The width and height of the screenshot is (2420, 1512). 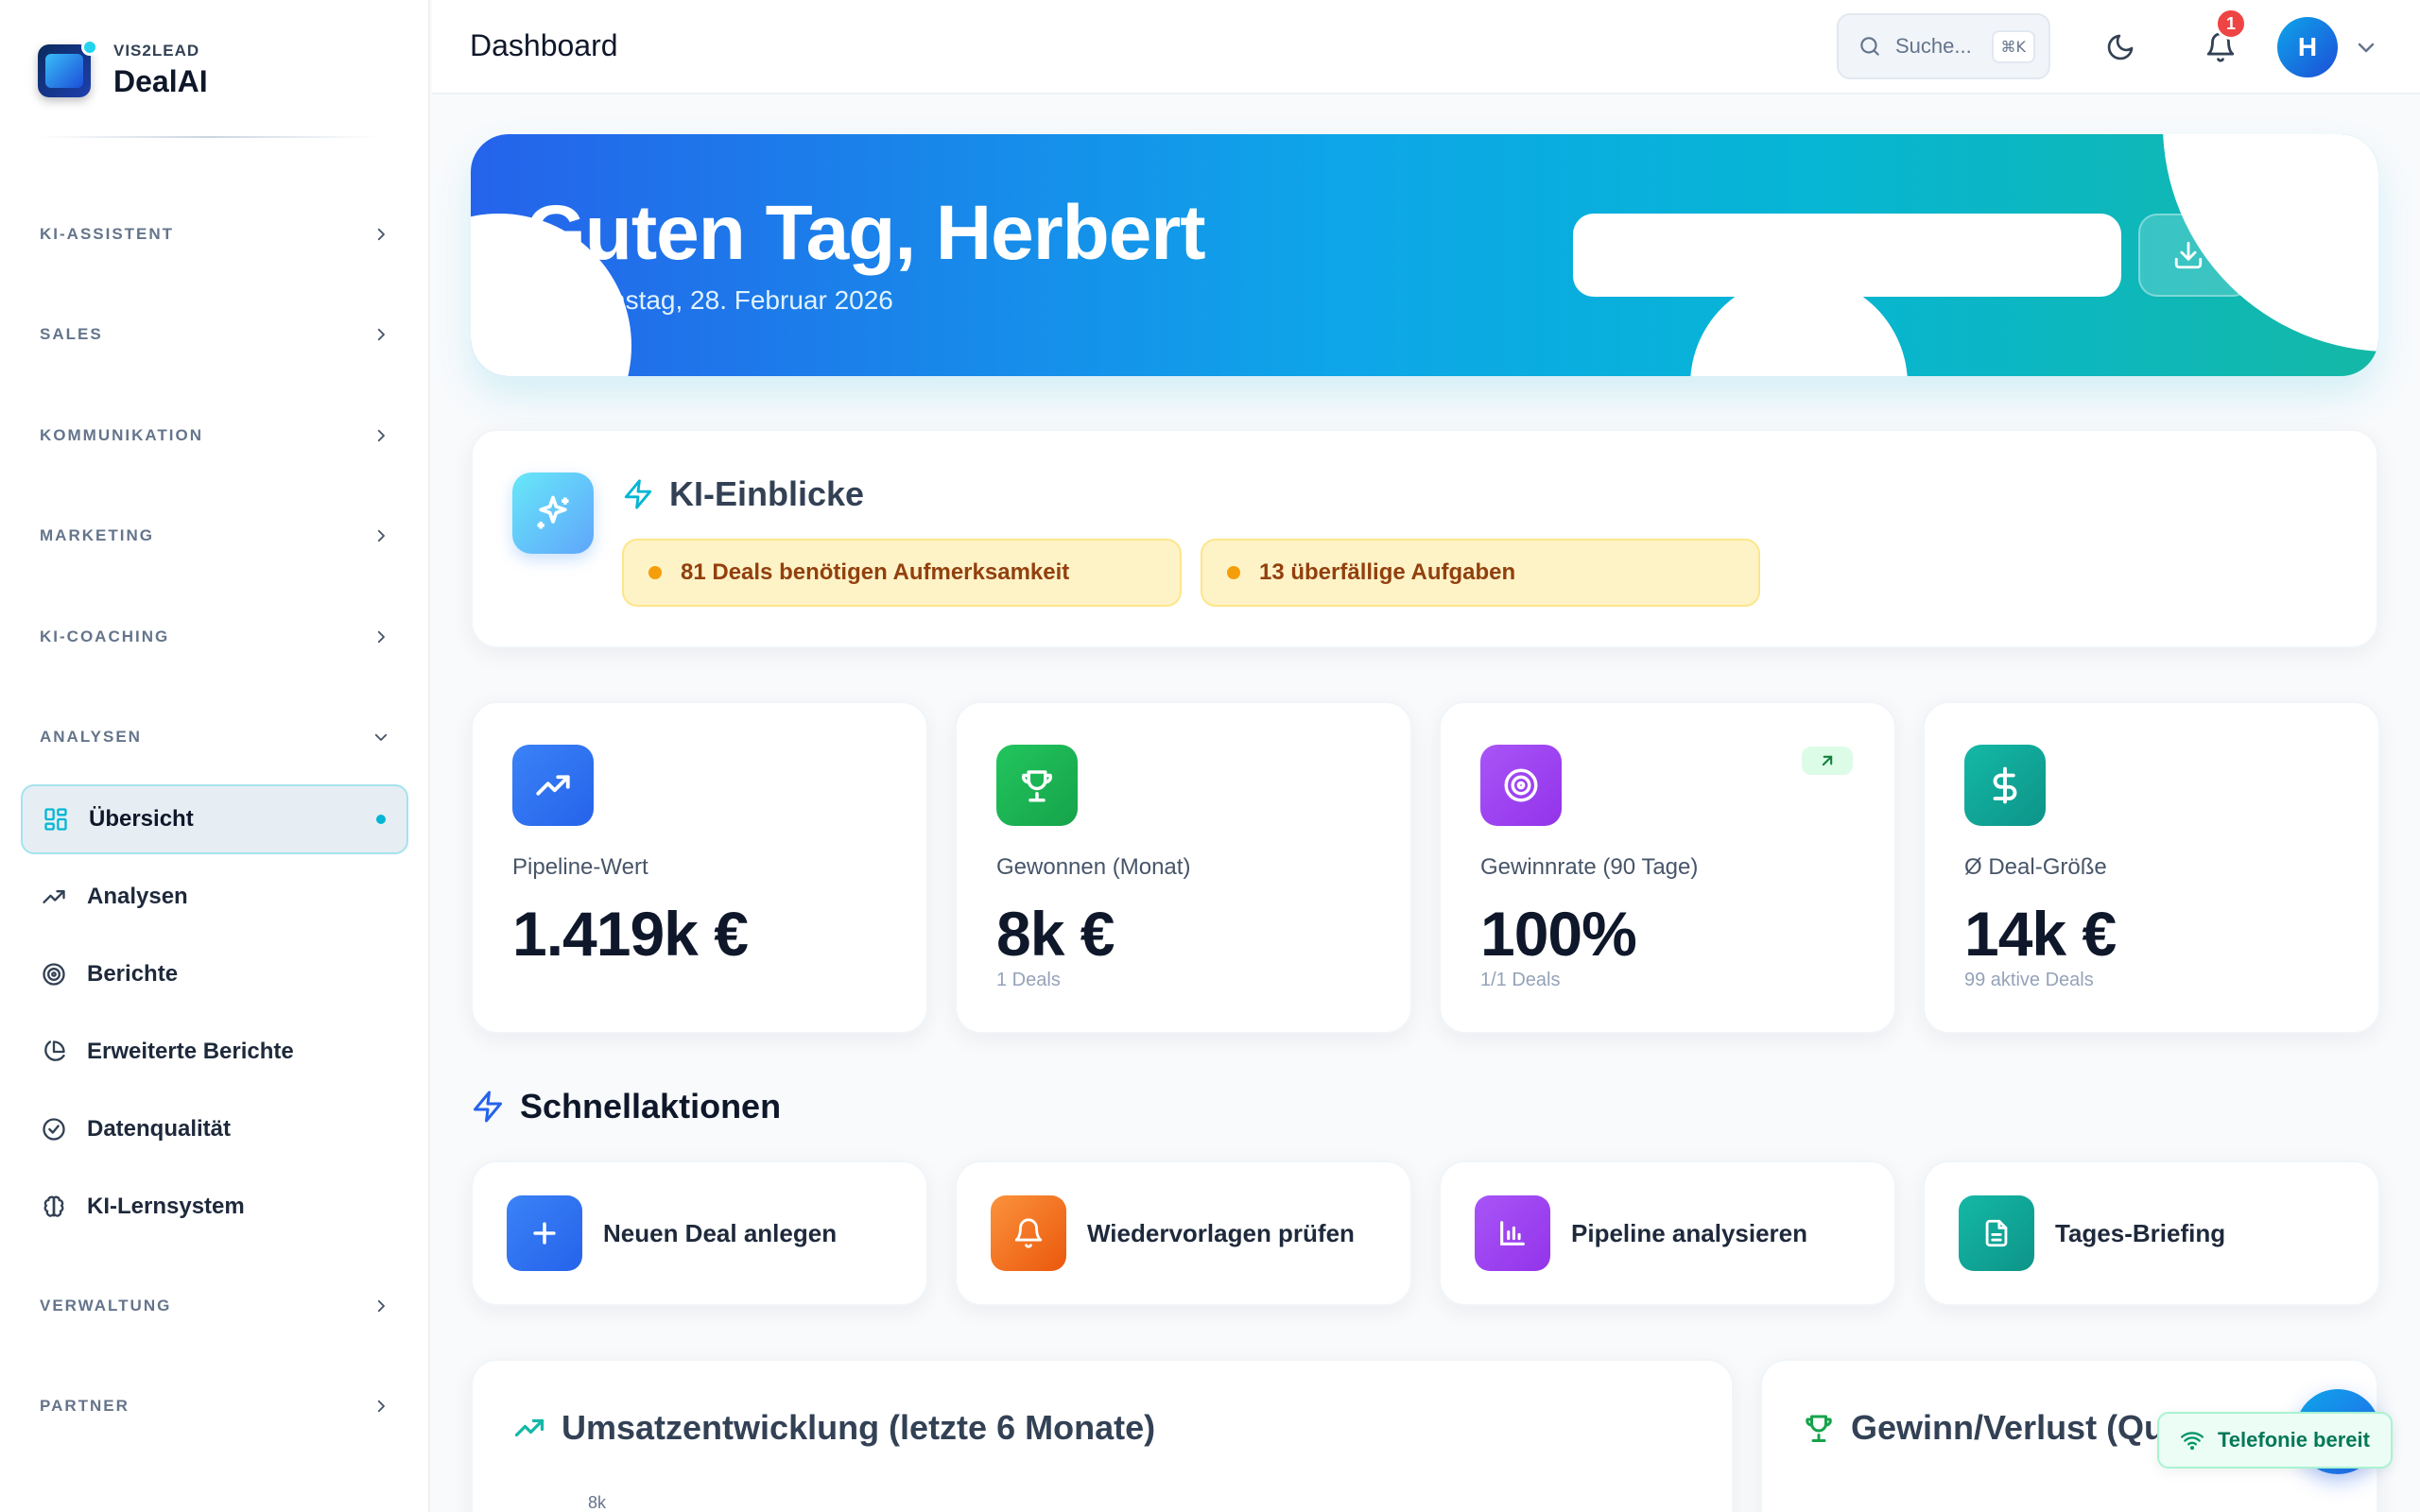 What do you see at coordinates (105, 636) in the screenshot?
I see `section-label: KI-COACHING` at bounding box center [105, 636].